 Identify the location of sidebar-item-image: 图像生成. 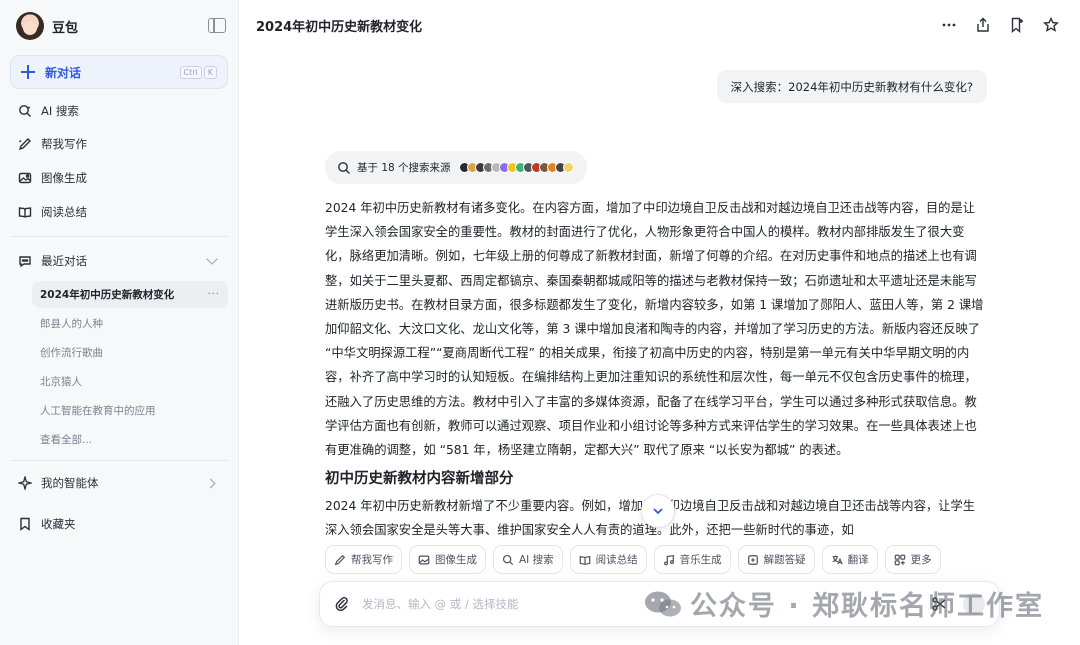
(119, 178).